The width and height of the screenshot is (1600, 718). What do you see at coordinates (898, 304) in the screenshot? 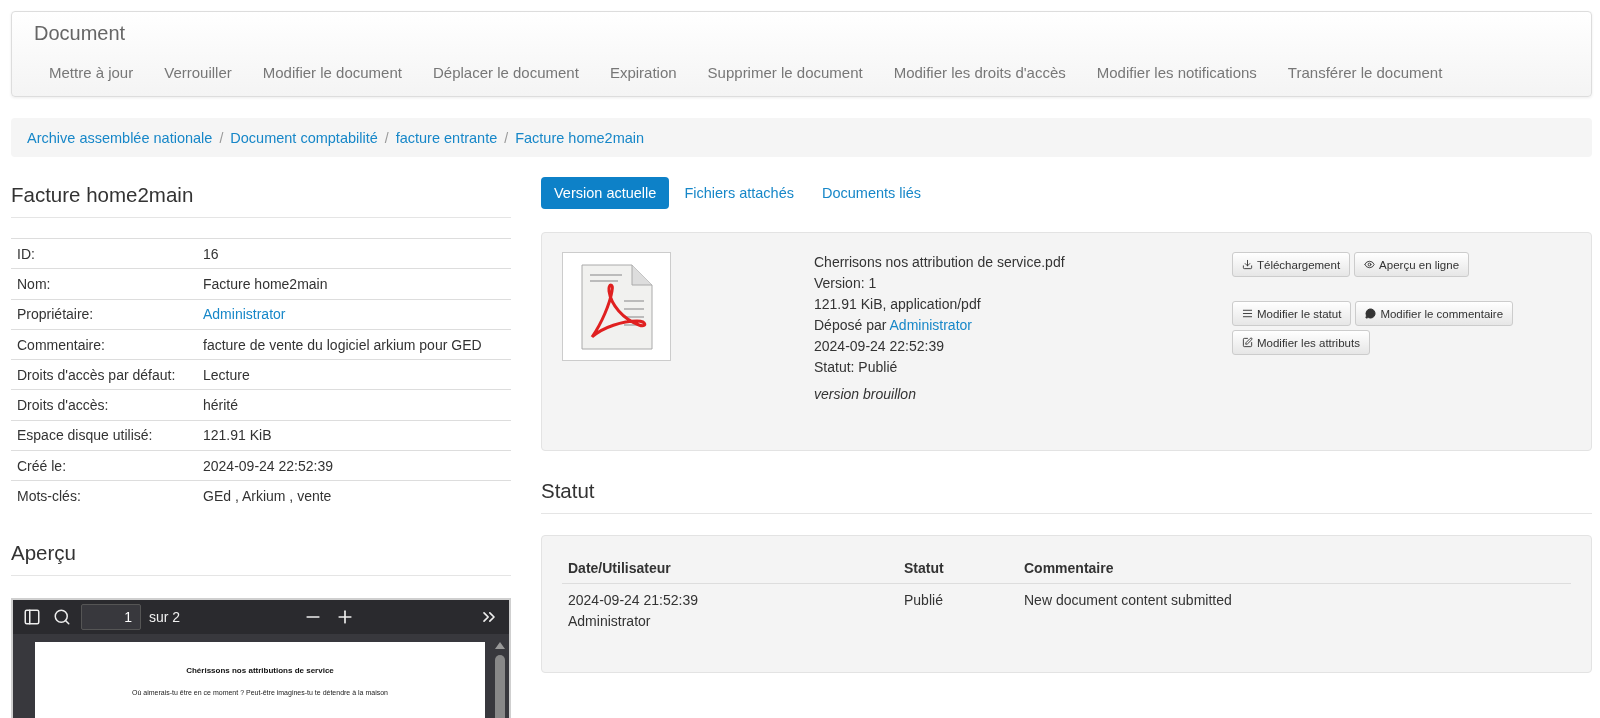
I see `file-size: 121.91 KiB, application/pdf` at bounding box center [898, 304].